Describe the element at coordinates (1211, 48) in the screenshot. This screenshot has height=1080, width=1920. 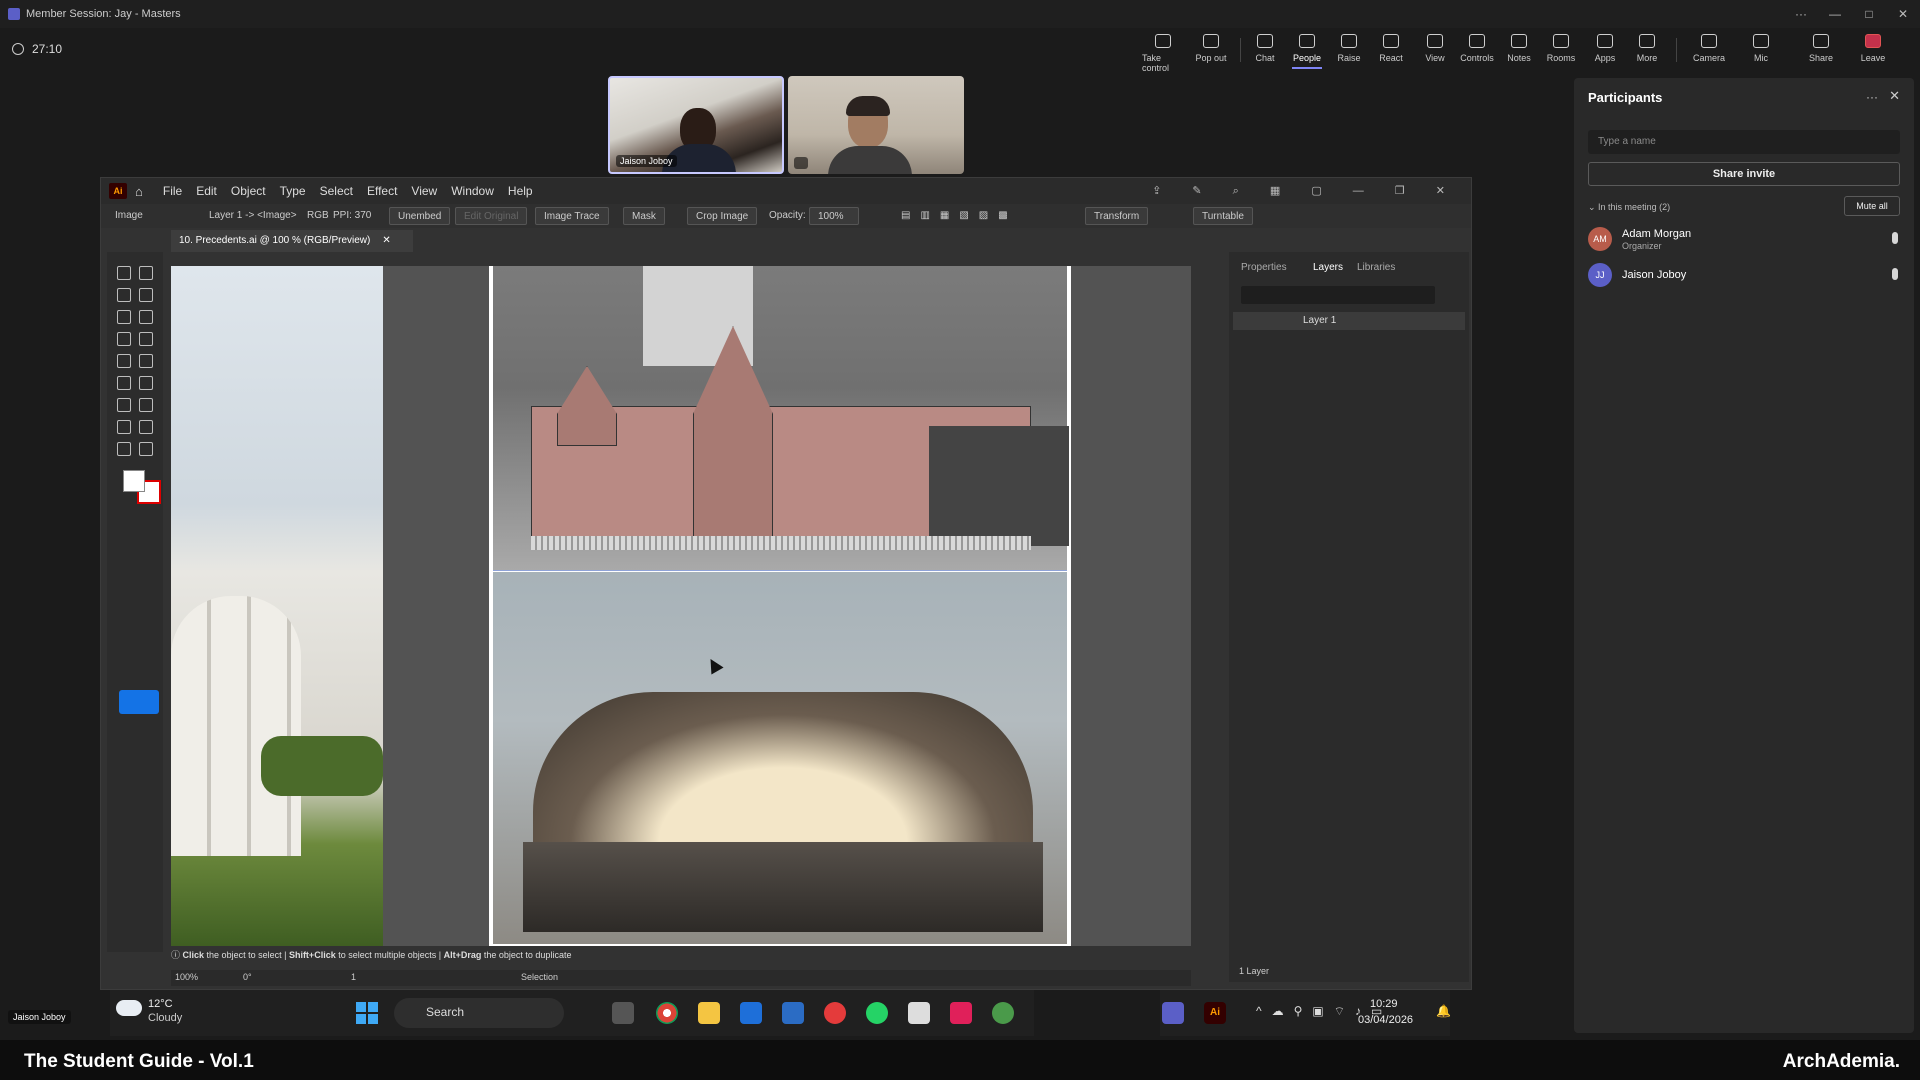
I see `toolbar-pop-out-button: Pop out` at that location.